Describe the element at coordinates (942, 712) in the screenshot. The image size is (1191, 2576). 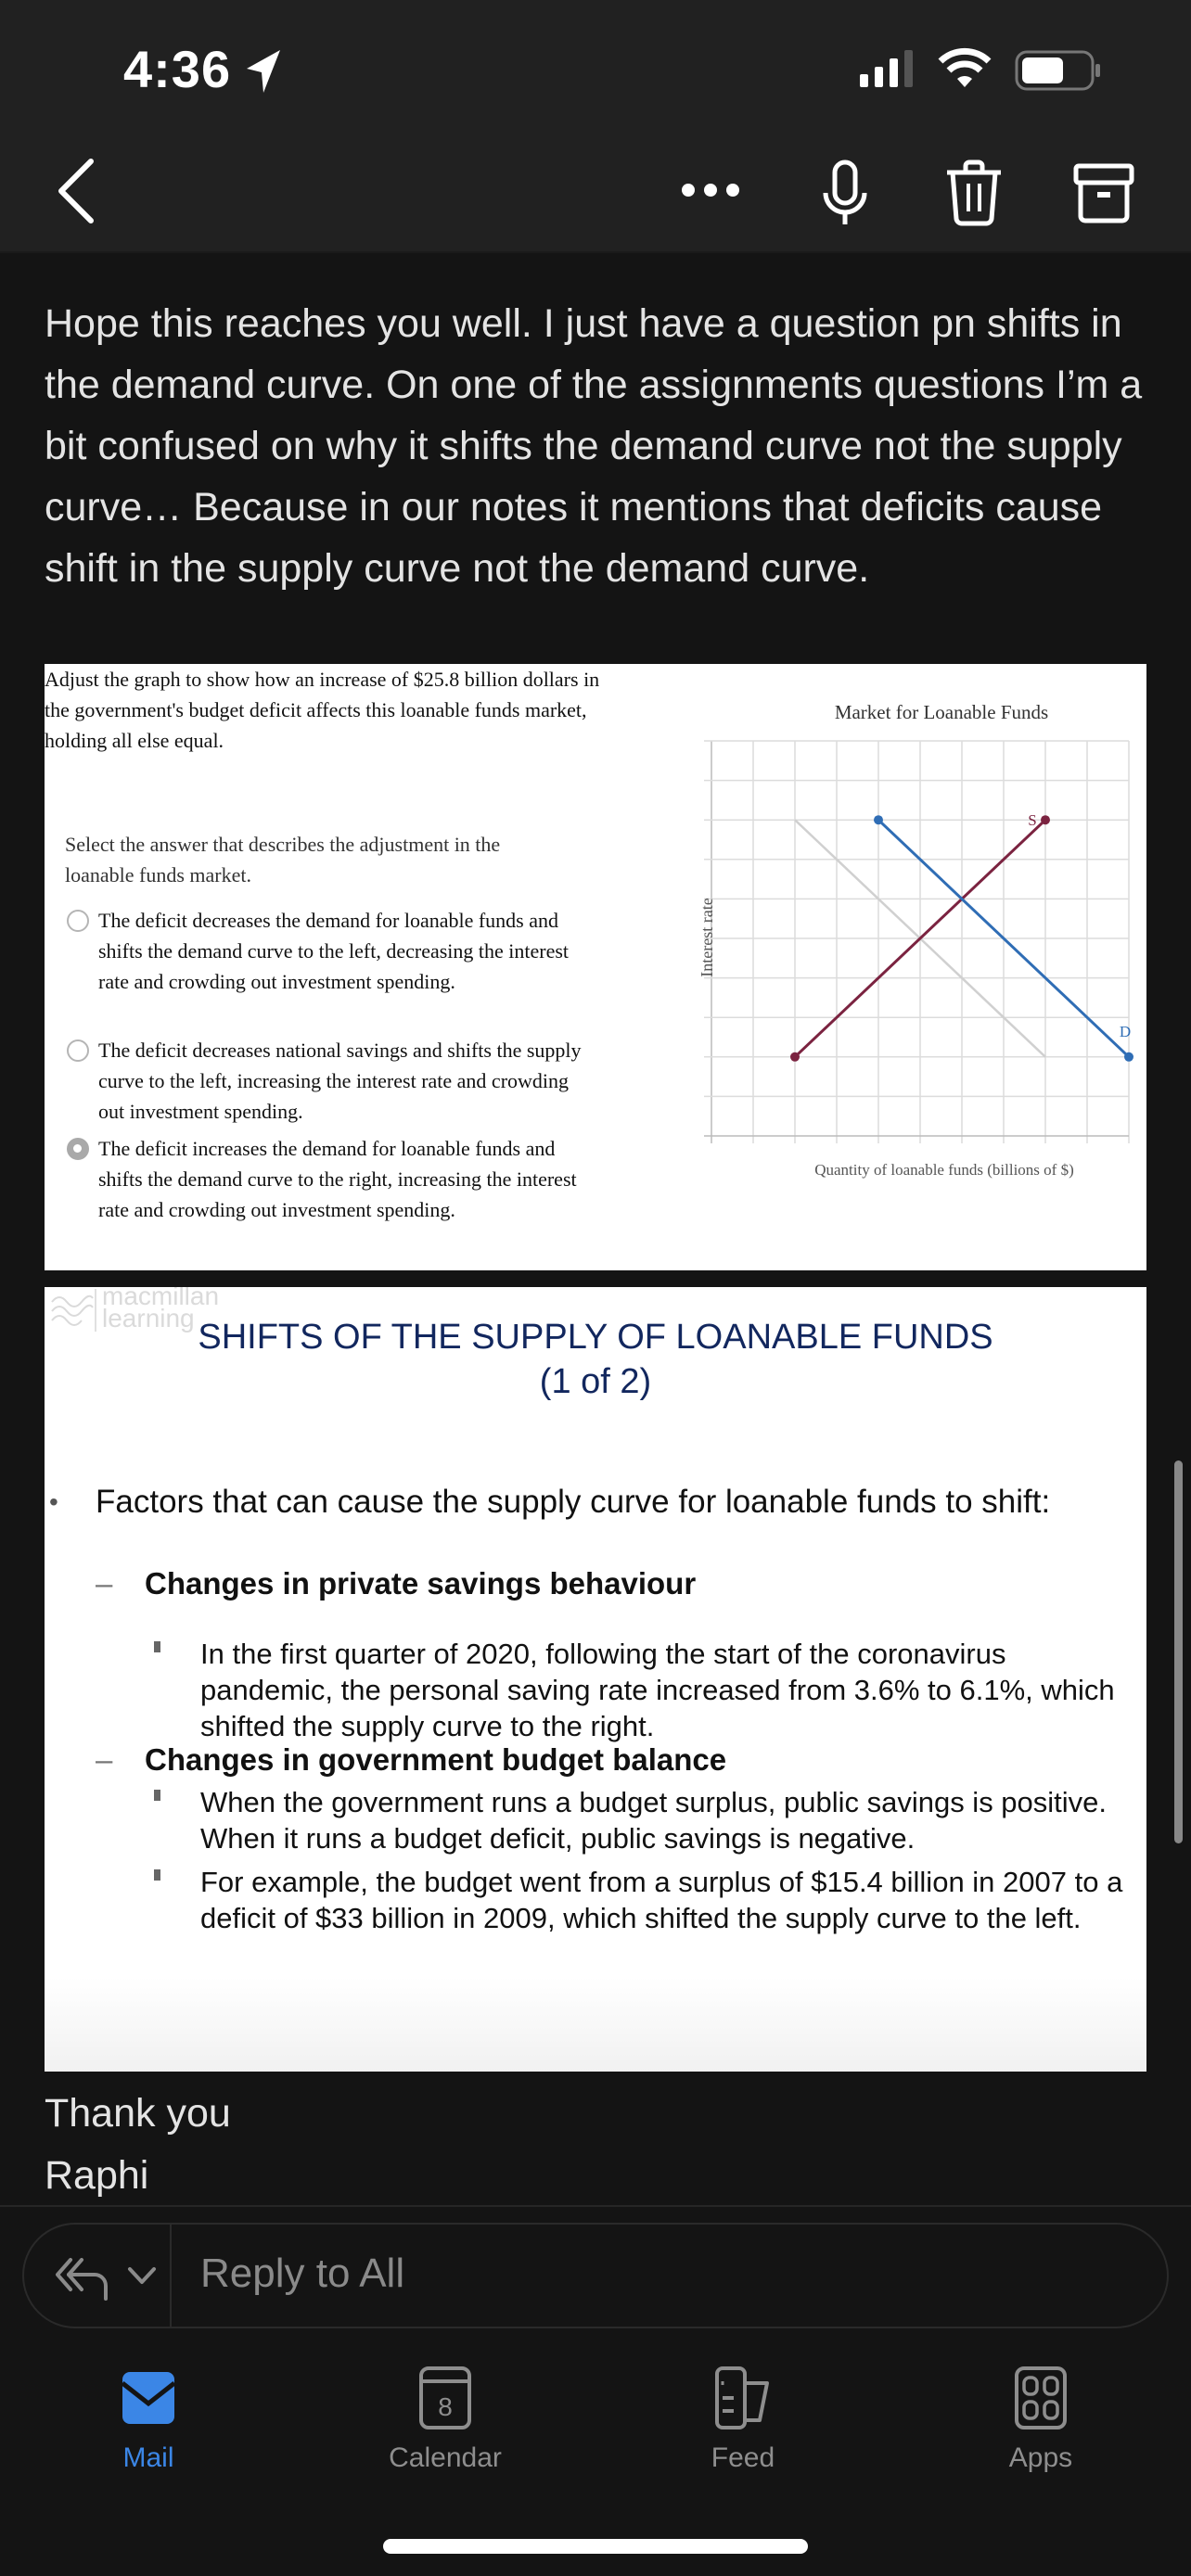
I see `chart-title: Market for Loanable Funds` at that location.